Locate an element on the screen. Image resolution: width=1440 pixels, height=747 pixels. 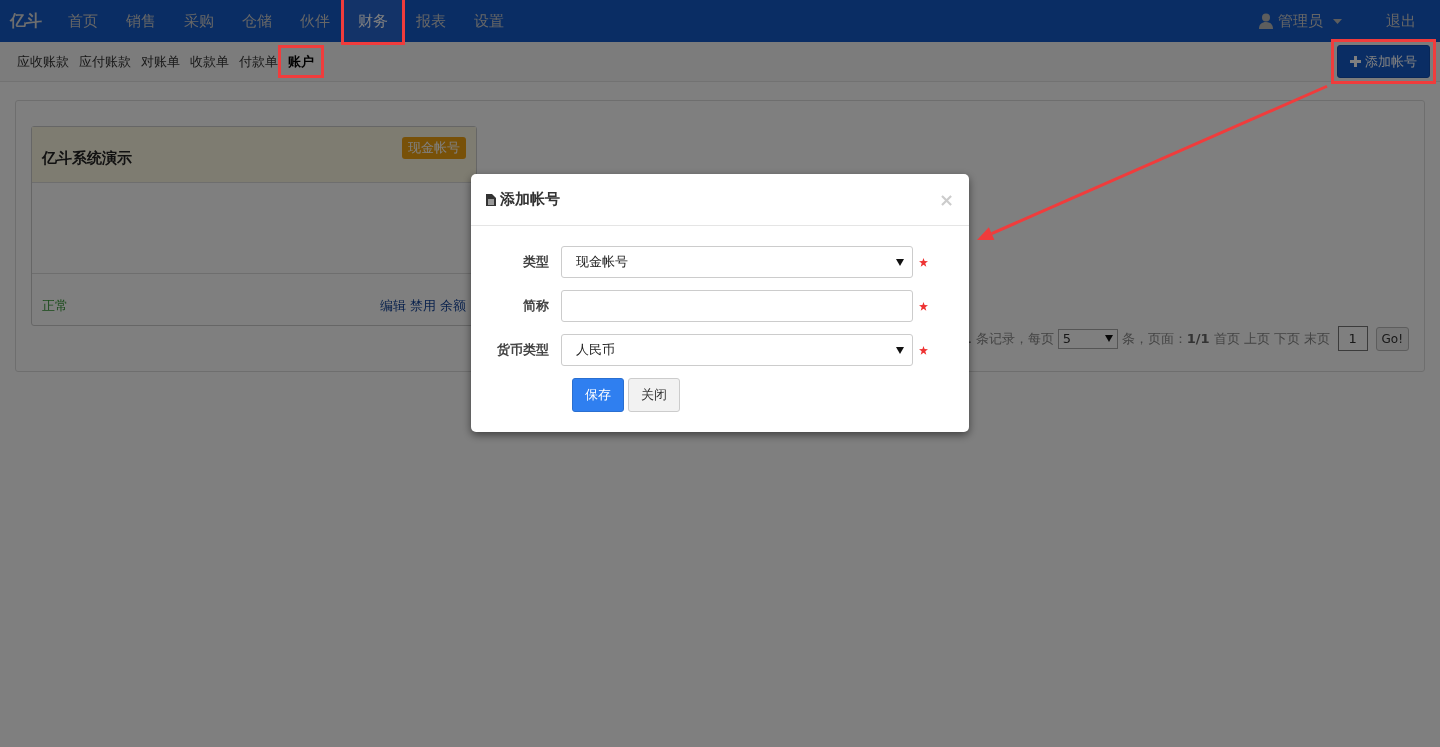
close-dialog-button: 关闭 is located at coordinates (654, 395).